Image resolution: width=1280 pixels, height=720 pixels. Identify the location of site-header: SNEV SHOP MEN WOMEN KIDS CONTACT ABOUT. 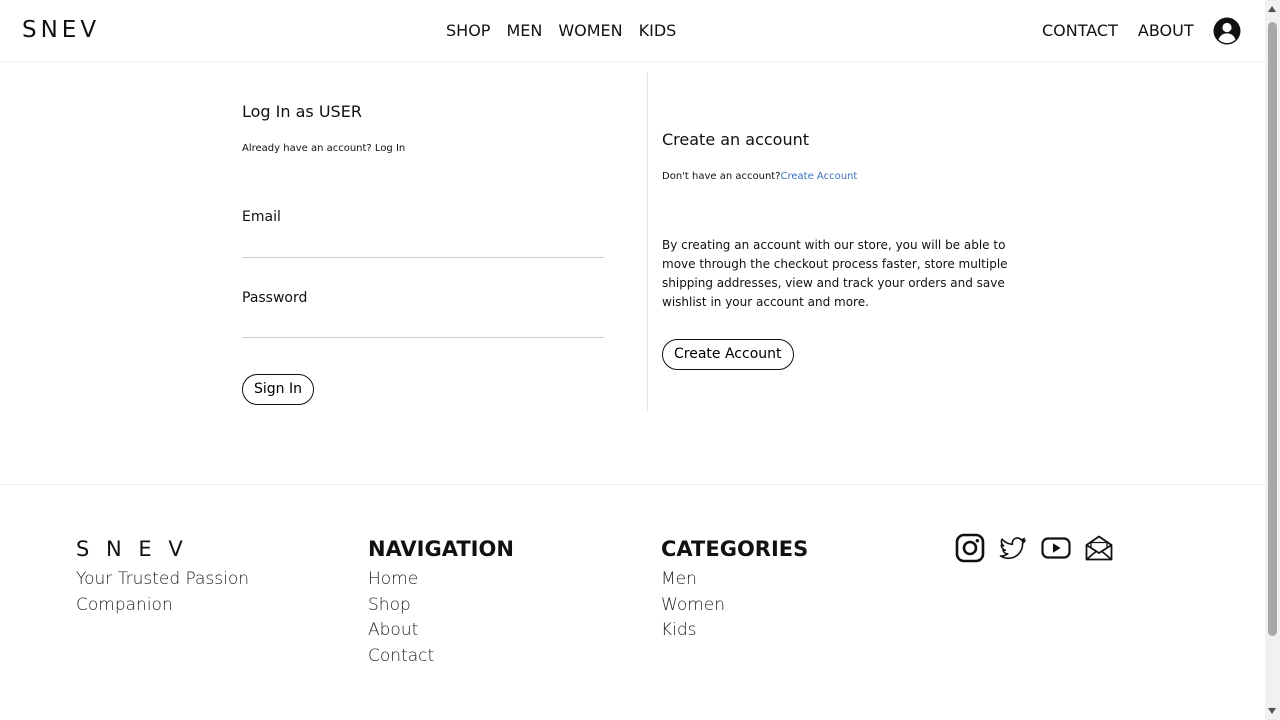
(632, 31).